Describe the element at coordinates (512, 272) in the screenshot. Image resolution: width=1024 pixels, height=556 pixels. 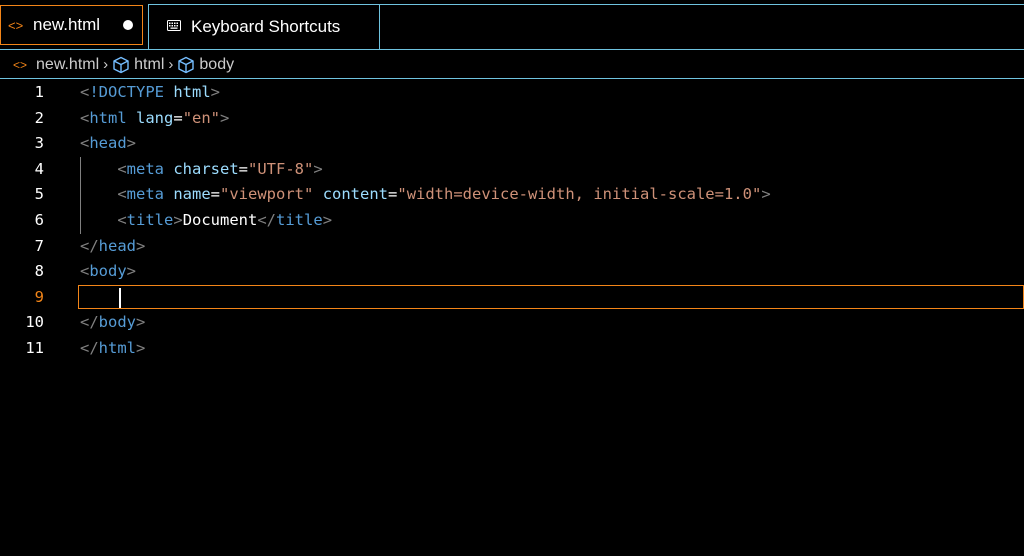
I see `code-line: 8 <body>` at that location.